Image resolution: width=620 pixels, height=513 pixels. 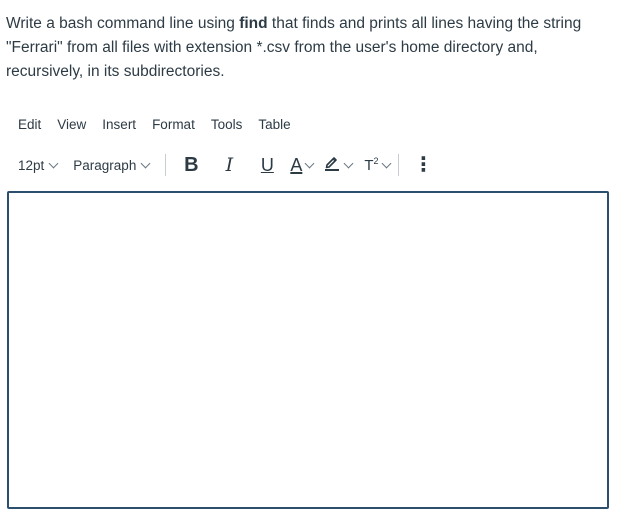 What do you see at coordinates (119, 127) in the screenshot?
I see `menu-insert: Insert` at bounding box center [119, 127].